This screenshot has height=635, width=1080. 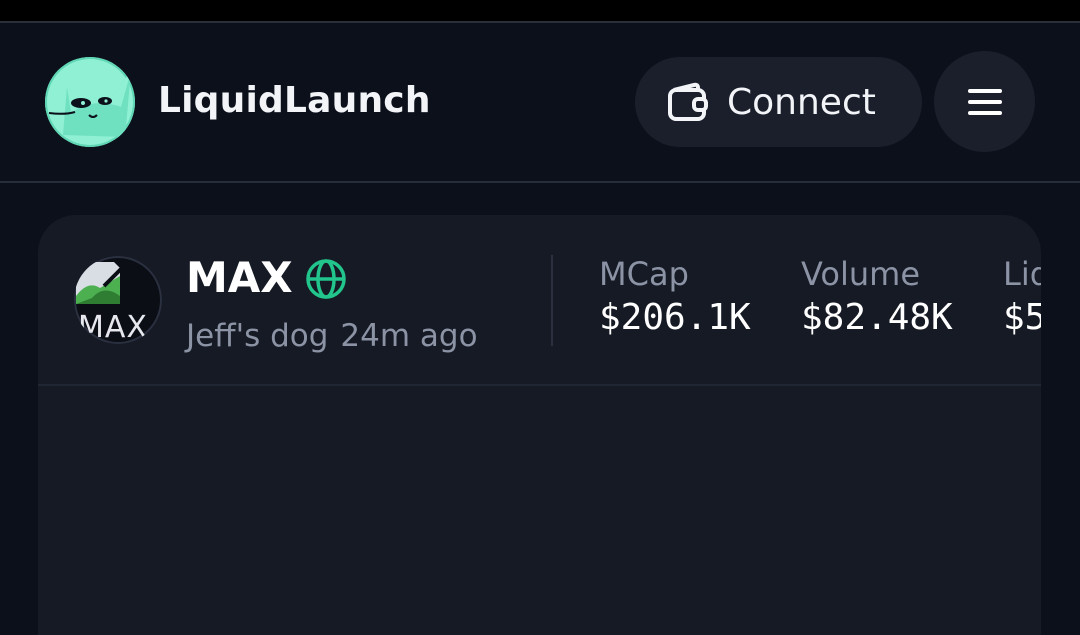 I want to click on stat-volume-label: Volume, so click(x=861, y=274).